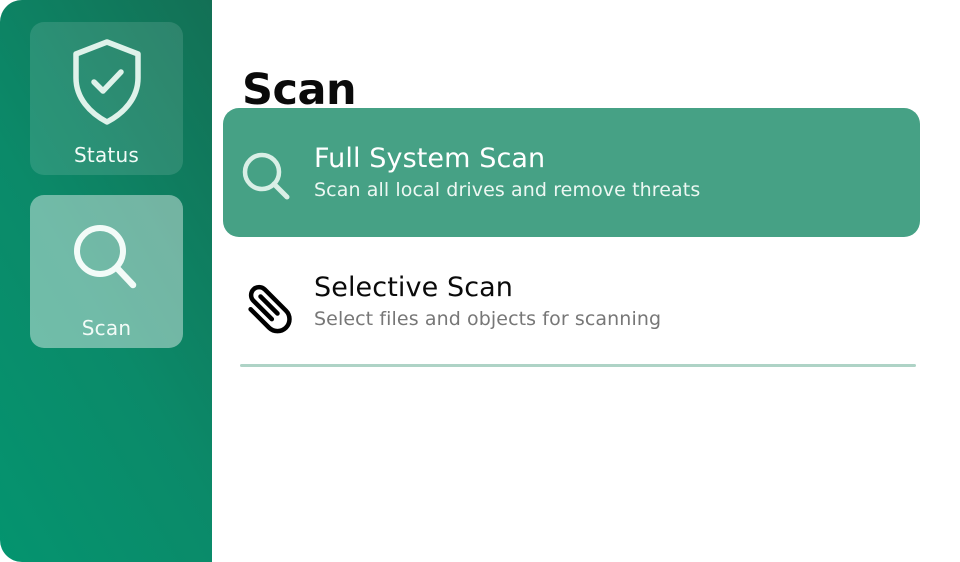 This screenshot has width=960, height=562. What do you see at coordinates (414, 287) in the screenshot?
I see `option-title: Selective Scan` at bounding box center [414, 287].